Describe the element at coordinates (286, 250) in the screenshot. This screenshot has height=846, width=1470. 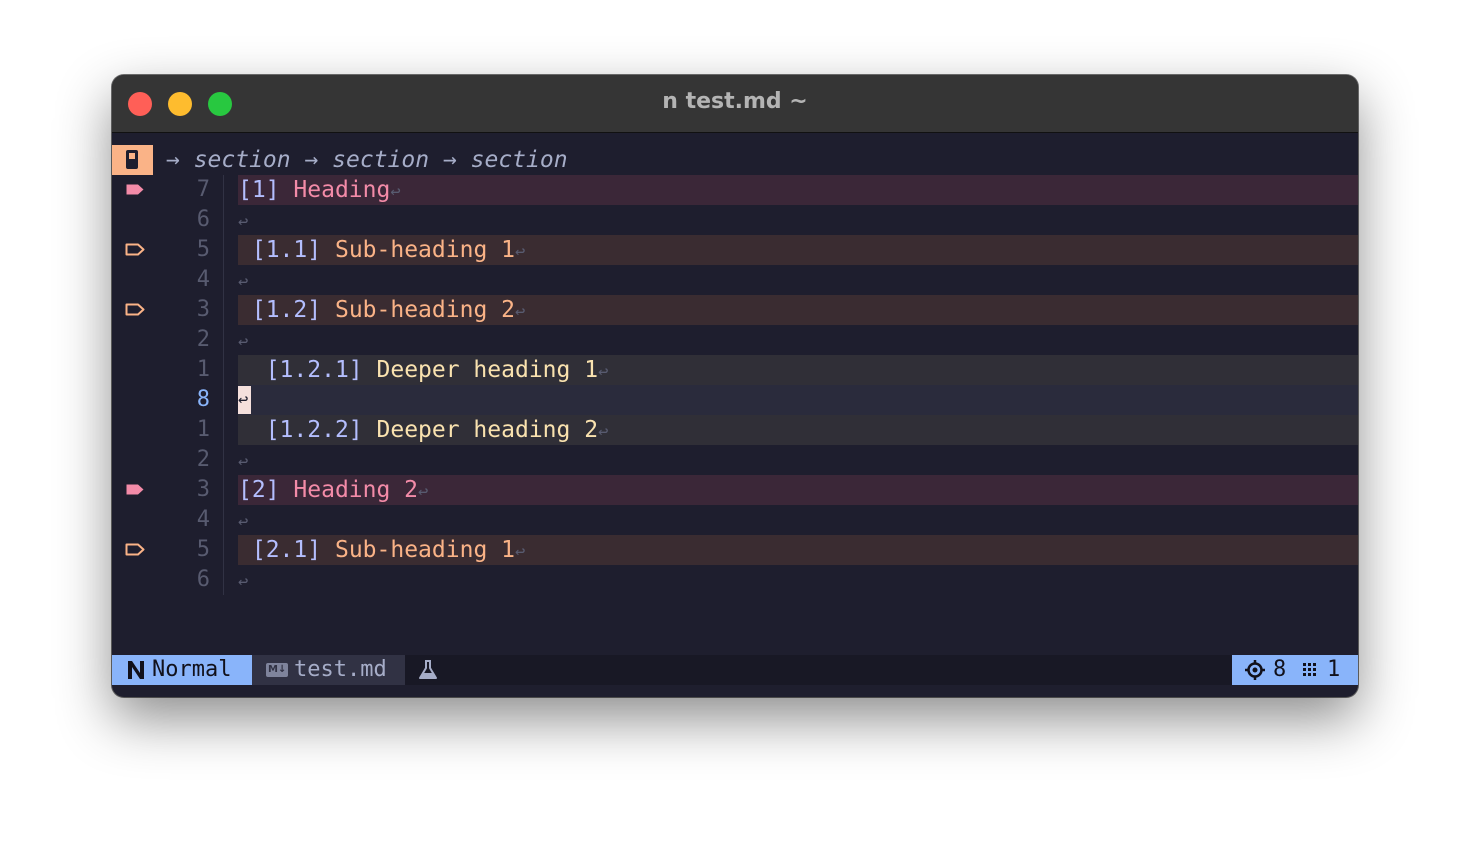
I see `heading-index: [1.1]` at that location.